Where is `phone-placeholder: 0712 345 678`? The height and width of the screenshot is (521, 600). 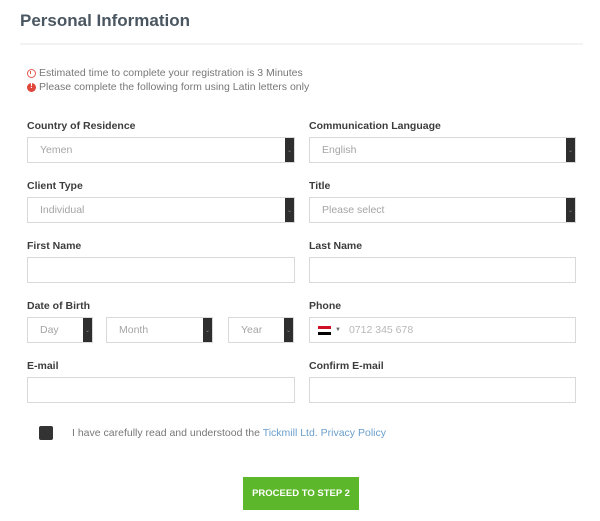
phone-placeholder: 0712 345 678 is located at coordinates (381, 330).